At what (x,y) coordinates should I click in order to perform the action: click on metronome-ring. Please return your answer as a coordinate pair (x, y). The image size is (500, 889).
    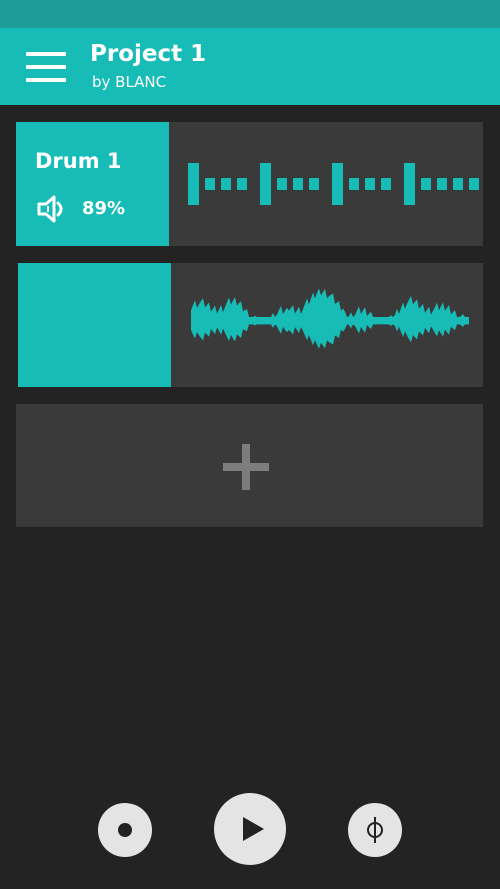
    Looking at the image, I should click on (375, 830).